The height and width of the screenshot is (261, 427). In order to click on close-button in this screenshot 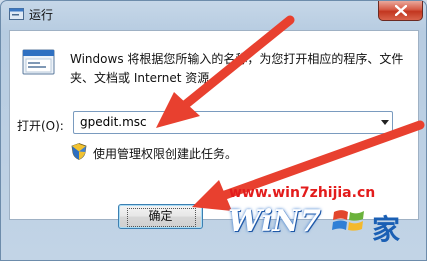, I will do `click(400, 11)`.